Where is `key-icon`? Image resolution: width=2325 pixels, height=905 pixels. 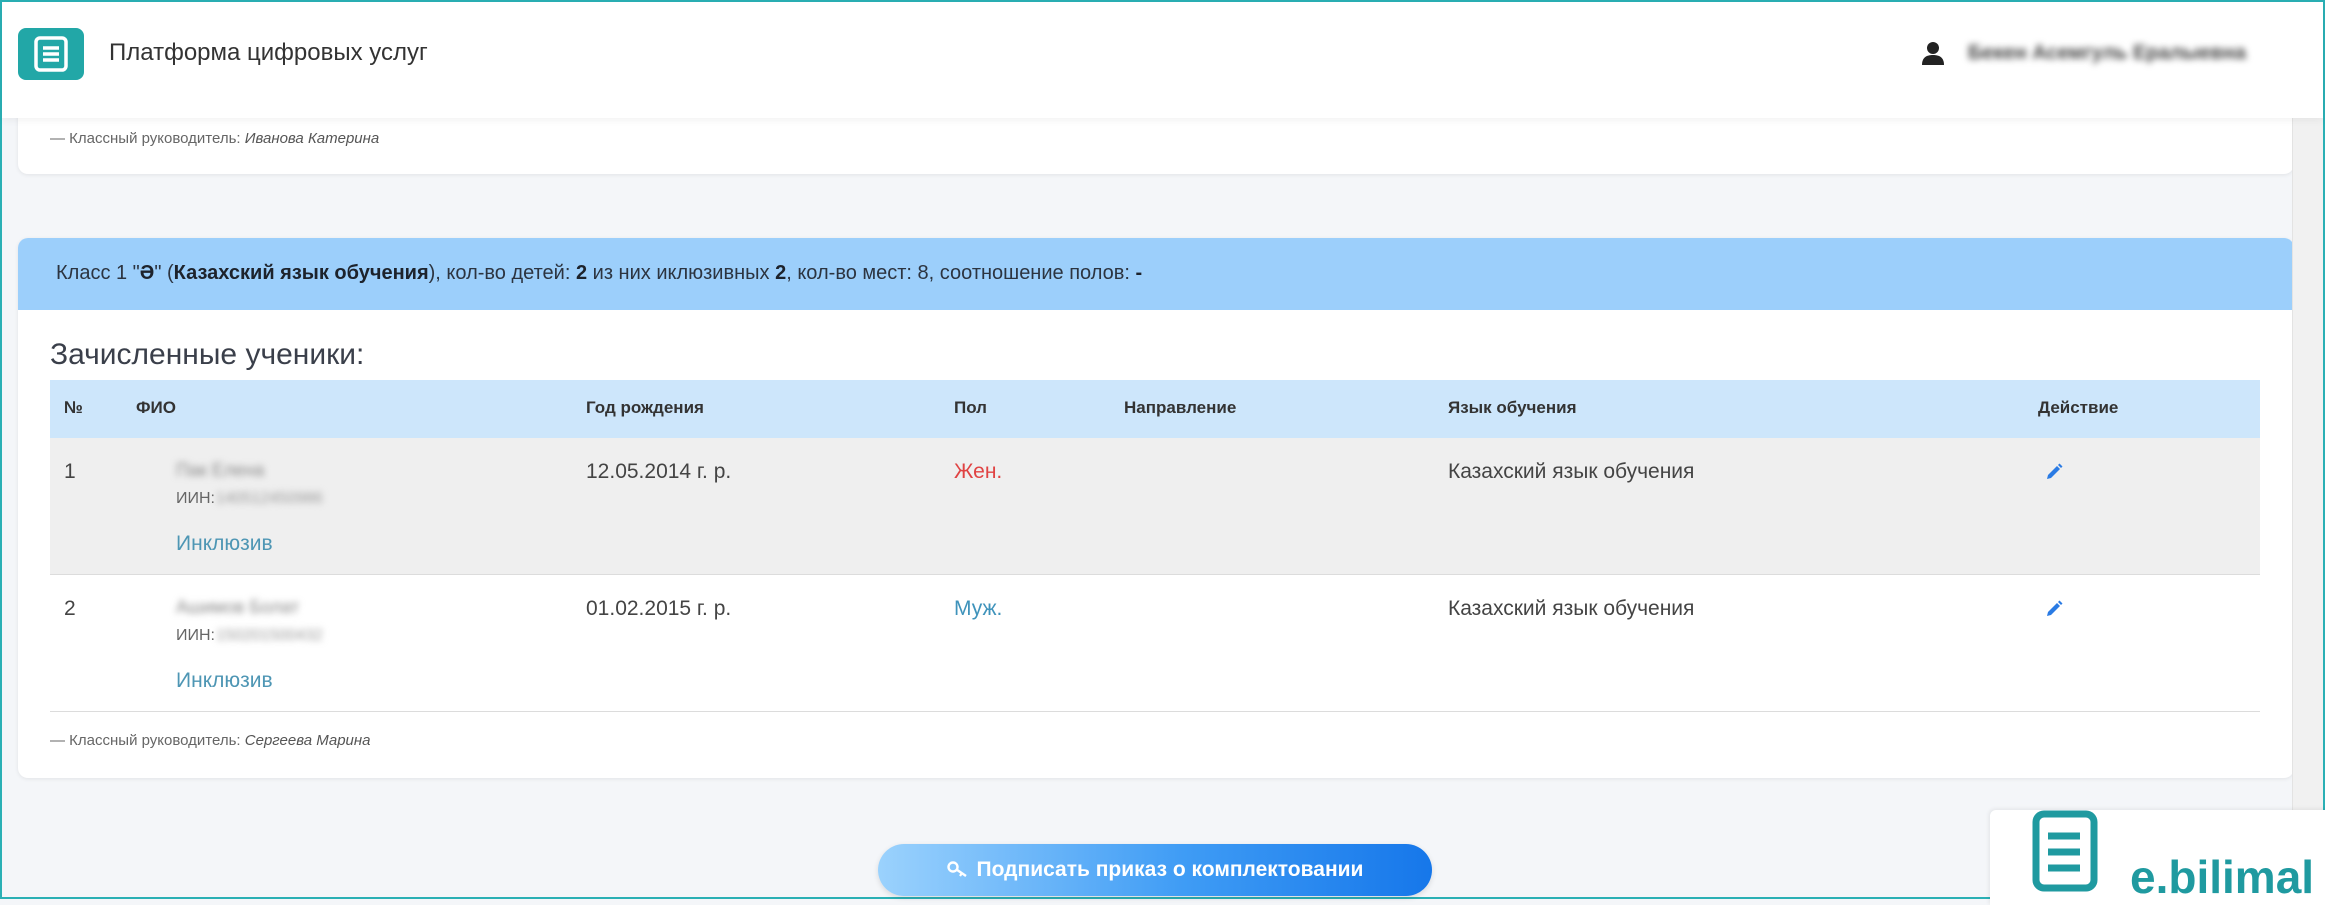
key-icon is located at coordinates (956, 869).